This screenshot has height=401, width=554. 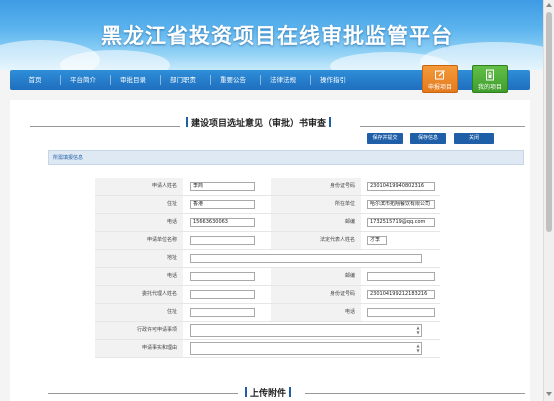 What do you see at coordinates (35, 80) in the screenshot?
I see `nav-item-home: 首页` at bounding box center [35, 80].